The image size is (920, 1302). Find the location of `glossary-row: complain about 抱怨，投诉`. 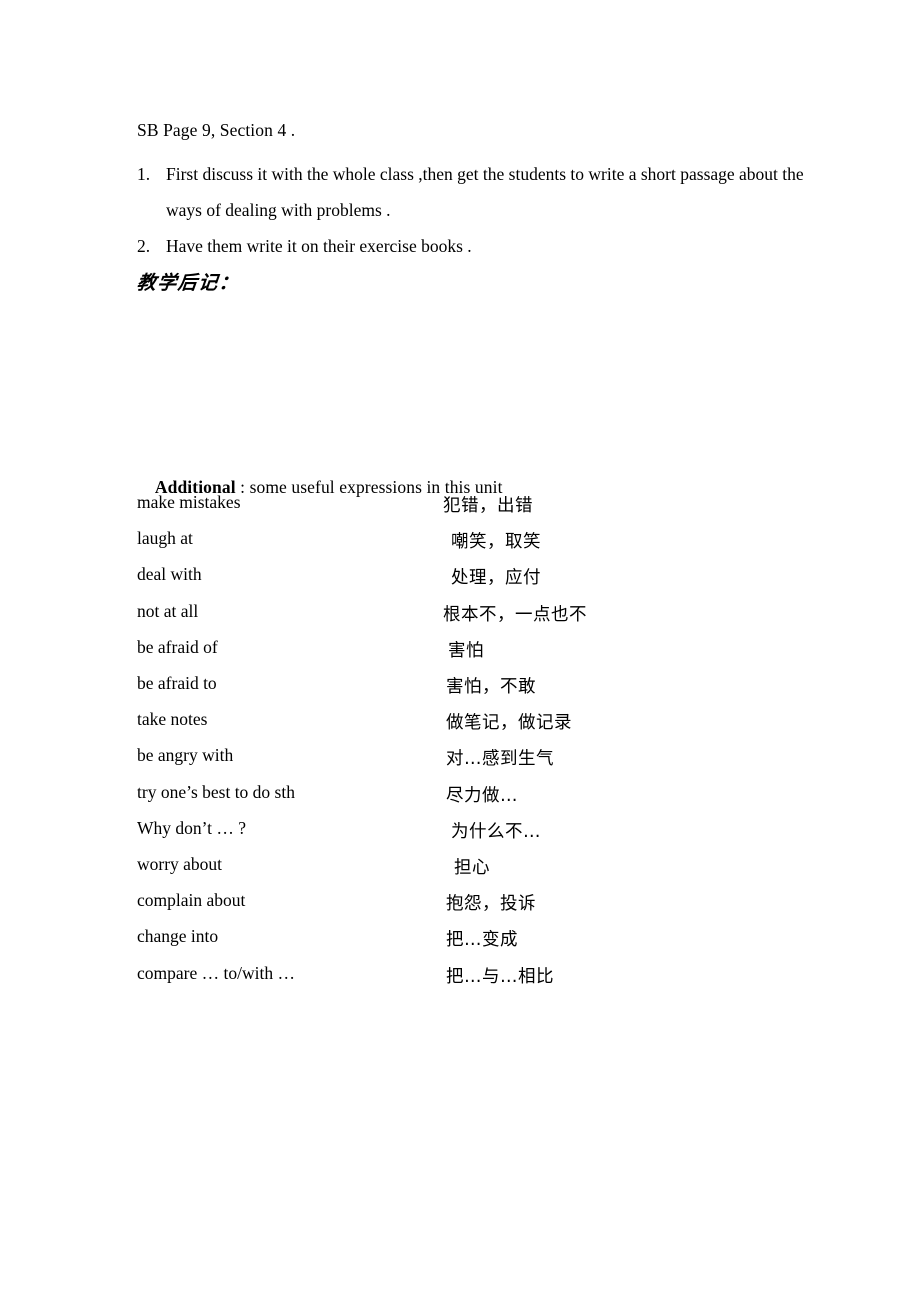

glossary-row: complain about 抱怨，投诉 is located at coordinates (460, 908).